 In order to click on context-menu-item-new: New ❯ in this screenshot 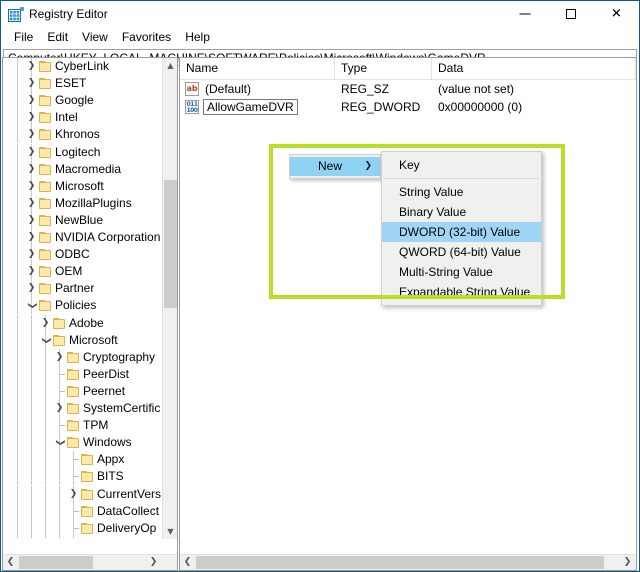, I will do `click(335, 166)`.